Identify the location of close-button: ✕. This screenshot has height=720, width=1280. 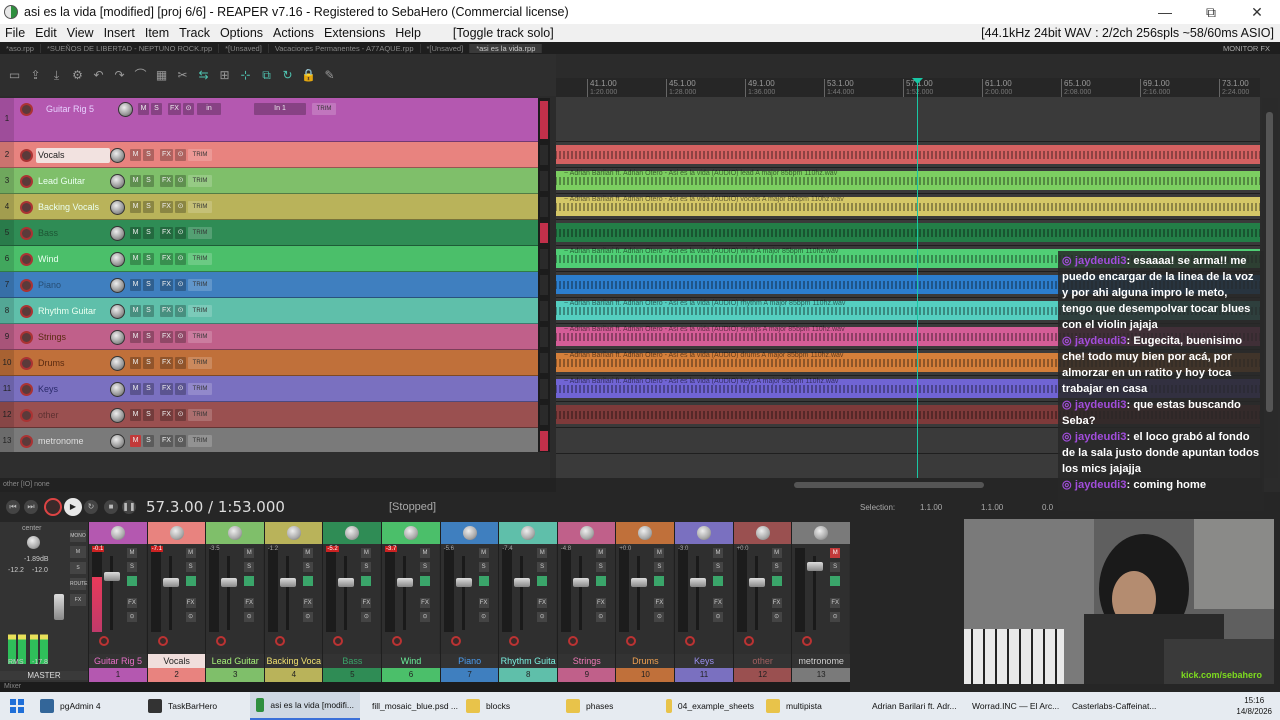
(1257, 12).